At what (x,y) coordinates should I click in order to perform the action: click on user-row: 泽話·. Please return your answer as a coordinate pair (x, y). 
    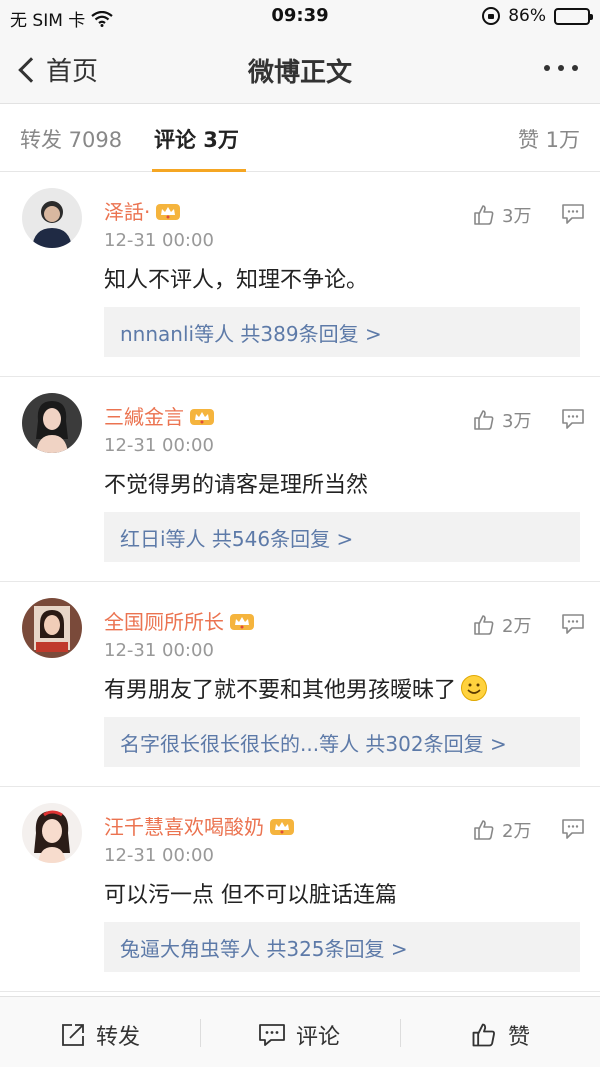
    Looking at the image, I should click on (143, 210).